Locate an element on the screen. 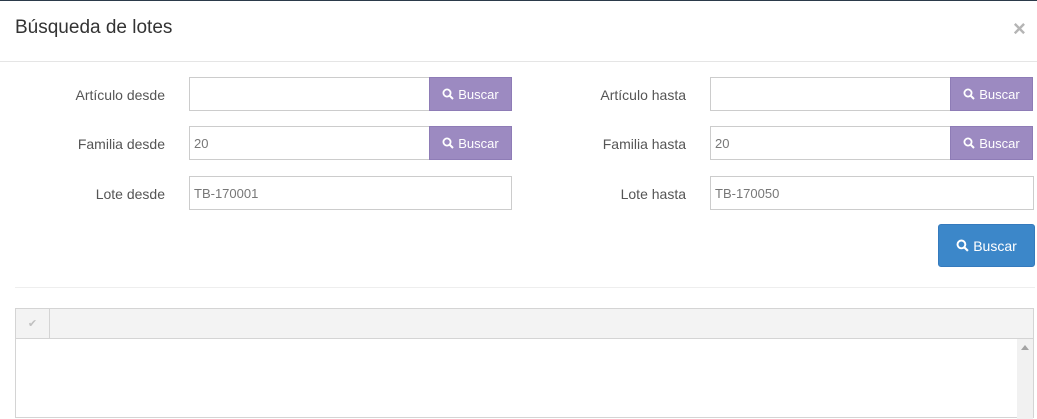 This screenshot has height=419, width=1037. articulo-hasta-search-button: Buscar is located at coordinates (991, 94).